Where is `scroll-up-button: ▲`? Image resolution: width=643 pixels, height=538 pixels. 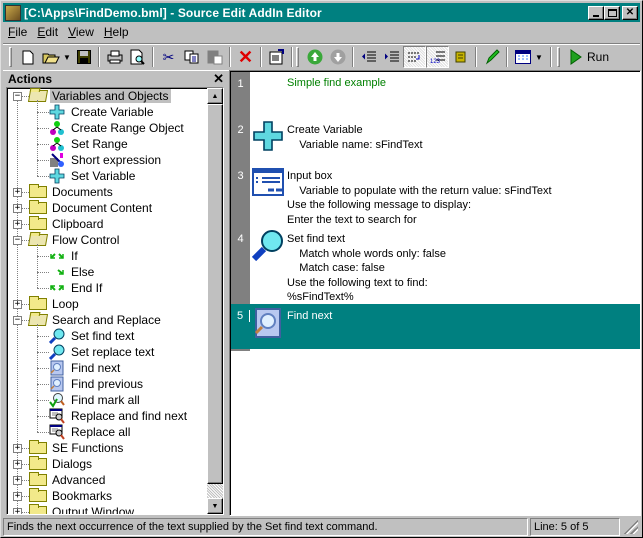 scroll-up-button: ▲ is located at coordinates (215, 96).